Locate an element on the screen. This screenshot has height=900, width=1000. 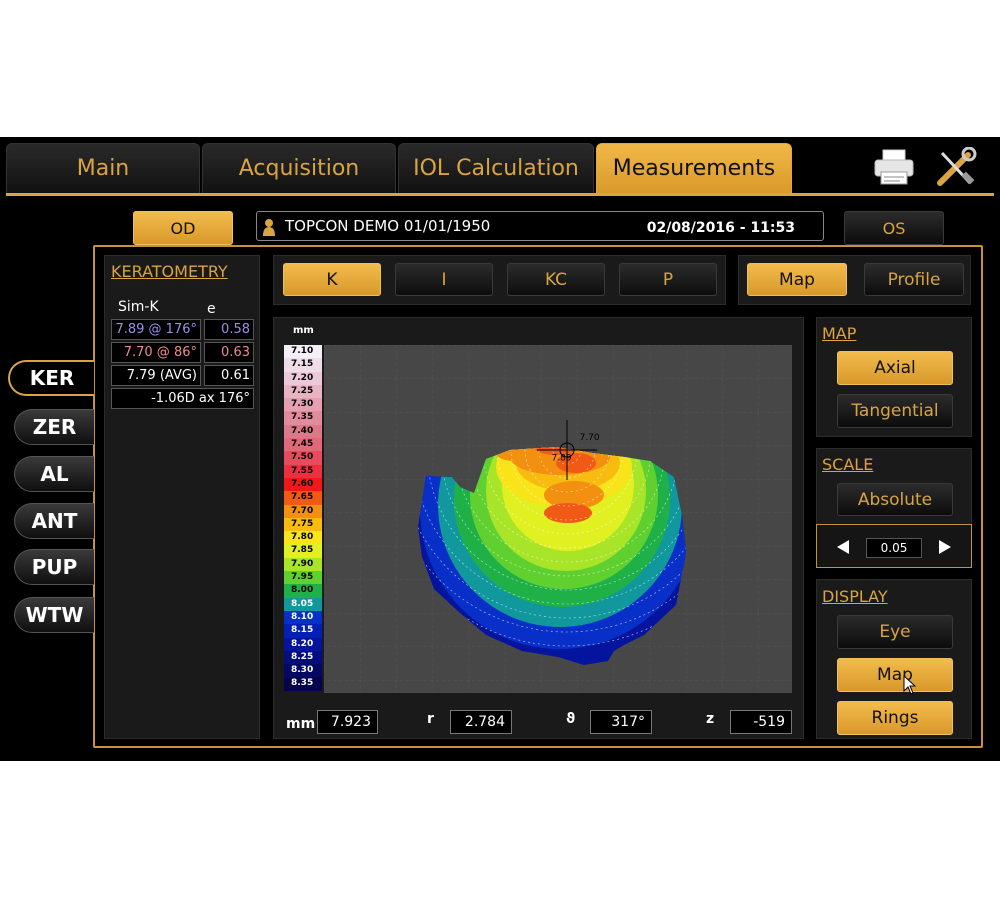
display-rings-button: Rings is located at coordinates (895, 718).